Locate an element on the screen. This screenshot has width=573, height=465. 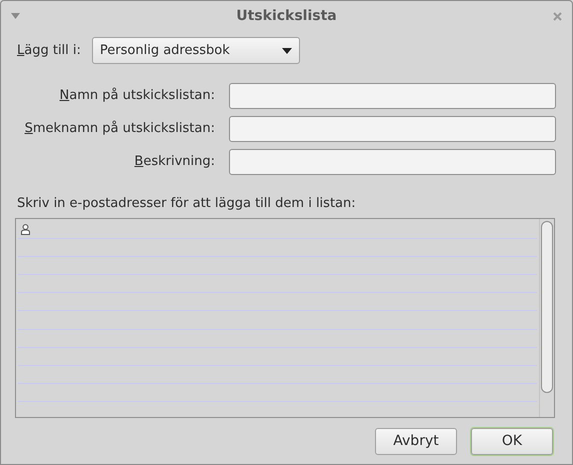
dialog-button: OK is located at coordinates (512, 441).